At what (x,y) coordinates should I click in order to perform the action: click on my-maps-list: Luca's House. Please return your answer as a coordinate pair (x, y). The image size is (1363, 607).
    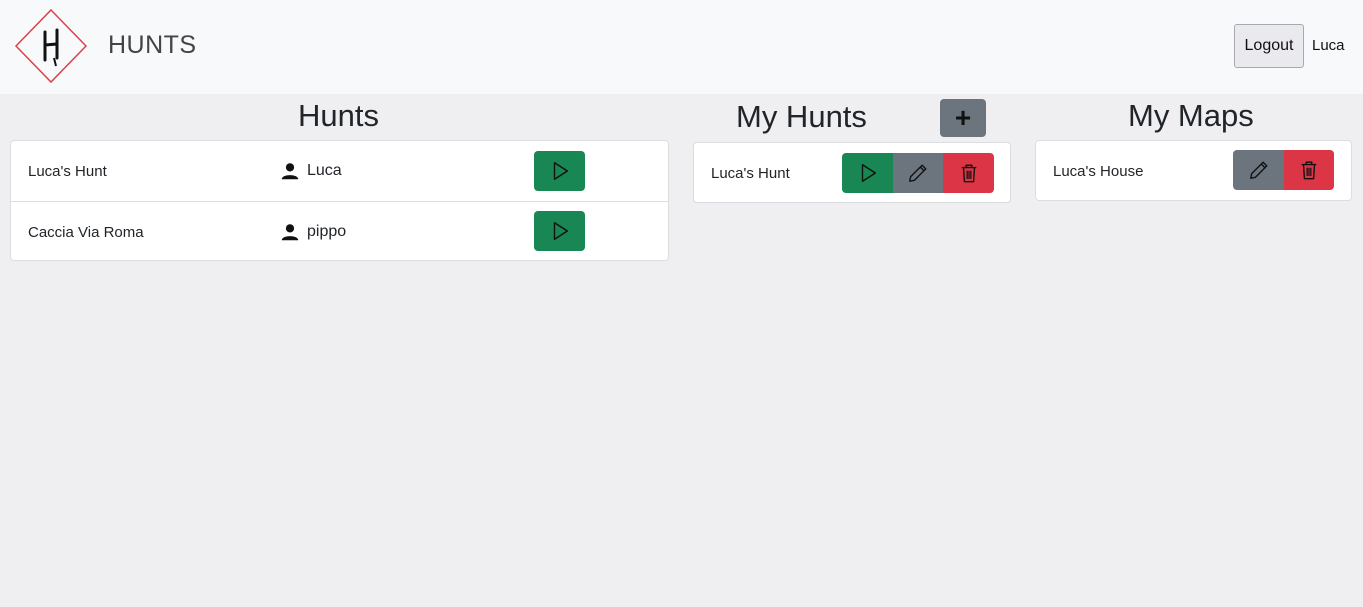
    Looking at the image, I should click on (1193, 170).